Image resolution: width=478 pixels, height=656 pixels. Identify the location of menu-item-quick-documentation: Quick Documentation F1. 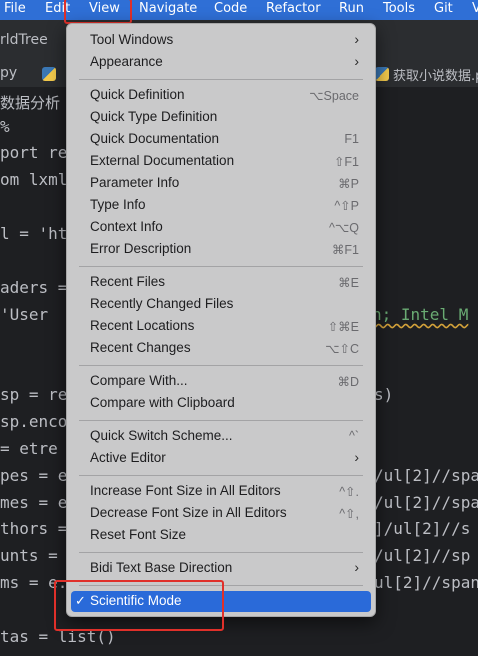
(221, 139).